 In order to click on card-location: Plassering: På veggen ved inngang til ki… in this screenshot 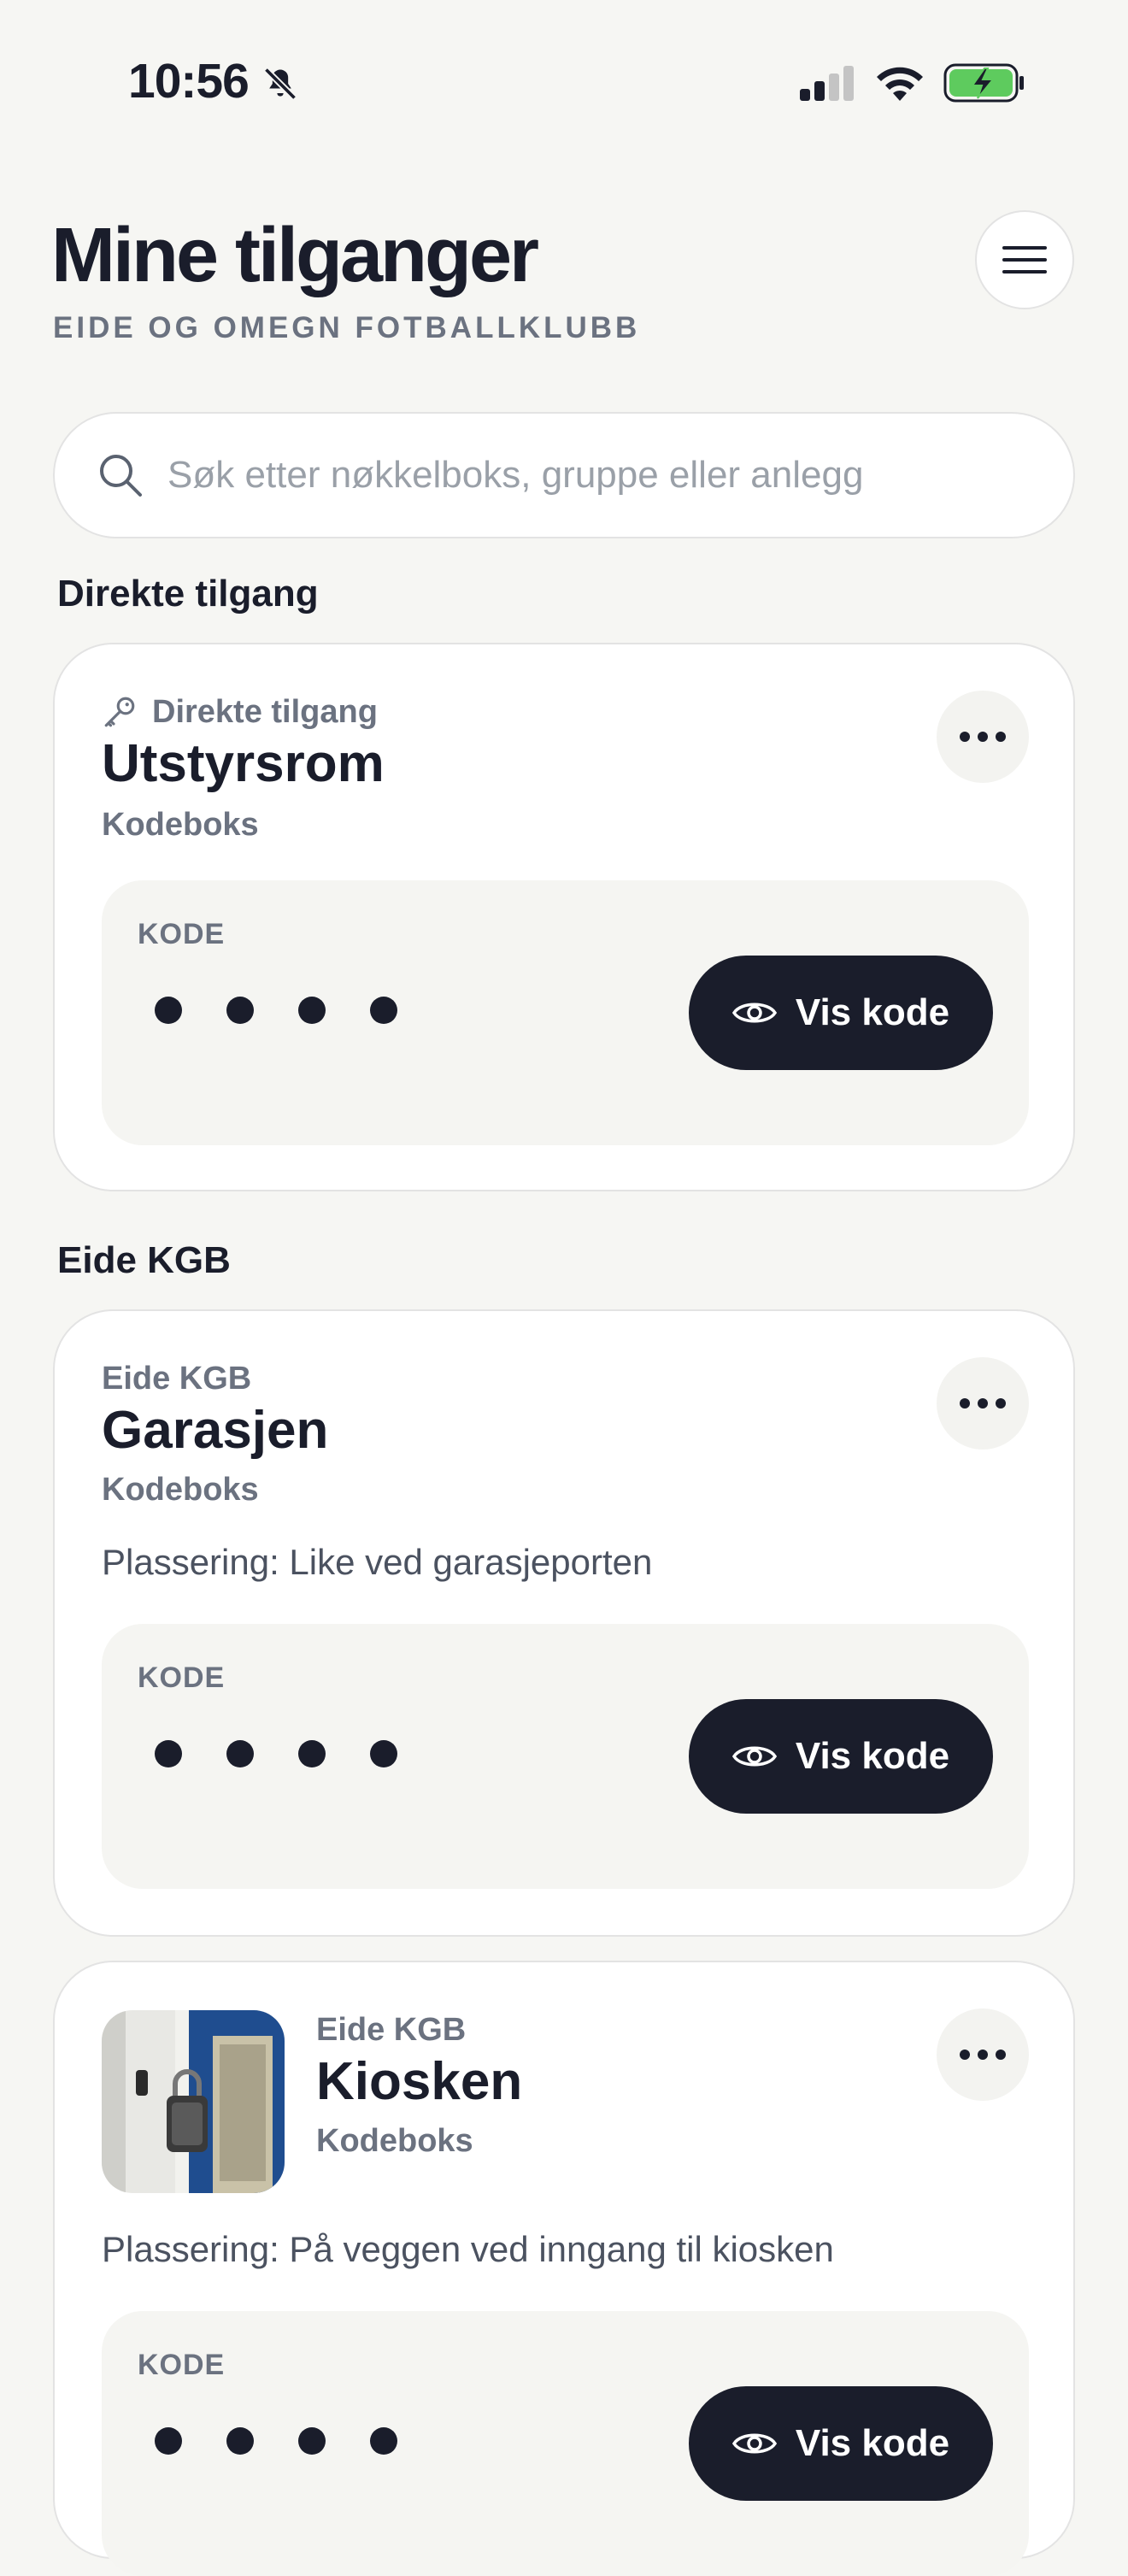, I will do `click(468, 2249)`.